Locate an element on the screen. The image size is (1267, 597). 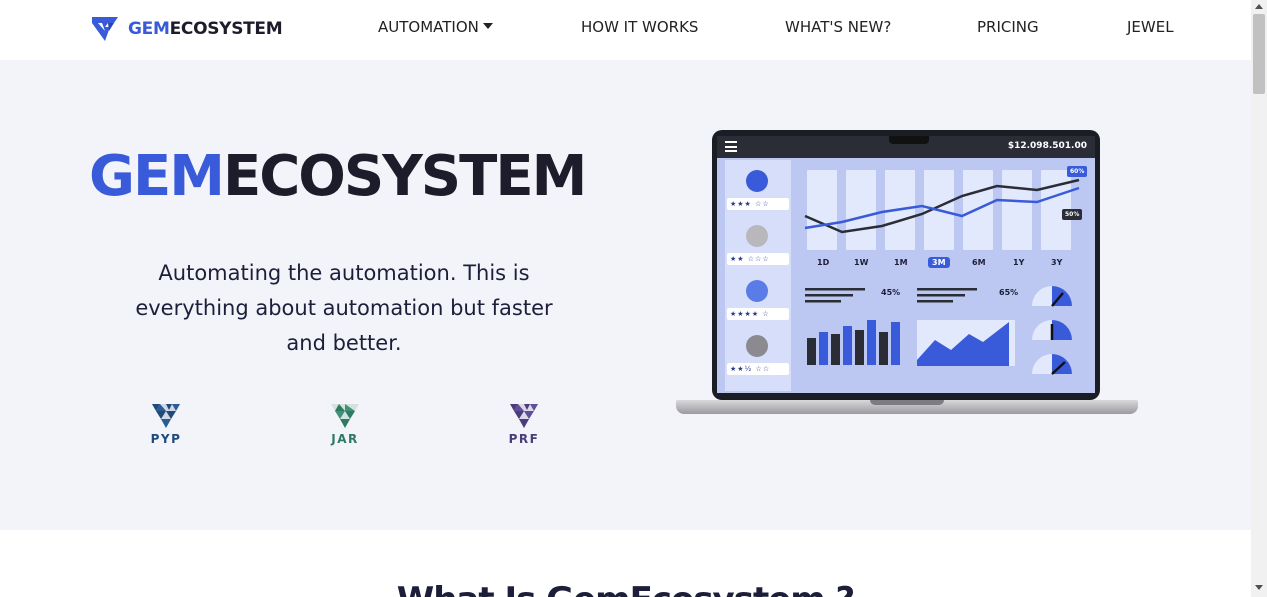
site-logo: GEMECOSYSTEM is located at coordinates (185, 29).